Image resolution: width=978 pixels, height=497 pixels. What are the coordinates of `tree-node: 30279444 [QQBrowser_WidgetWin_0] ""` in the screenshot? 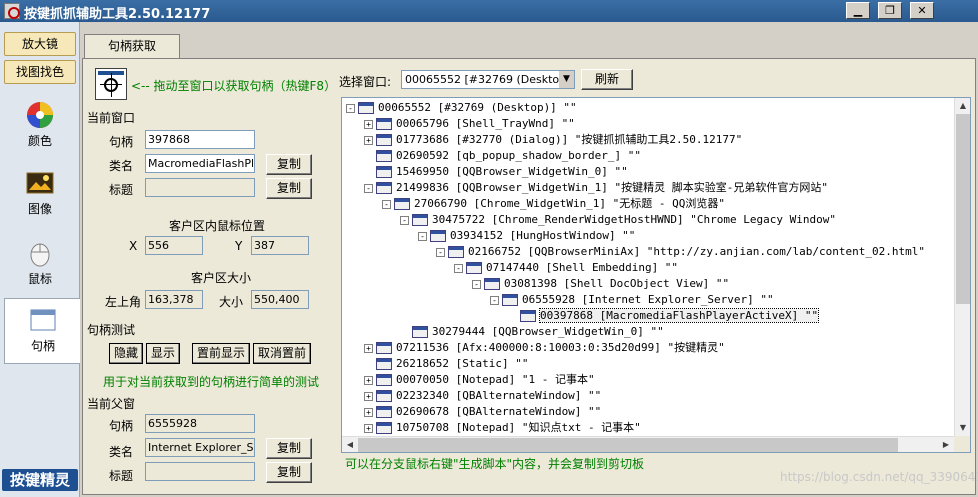 It's located at (532, 332).